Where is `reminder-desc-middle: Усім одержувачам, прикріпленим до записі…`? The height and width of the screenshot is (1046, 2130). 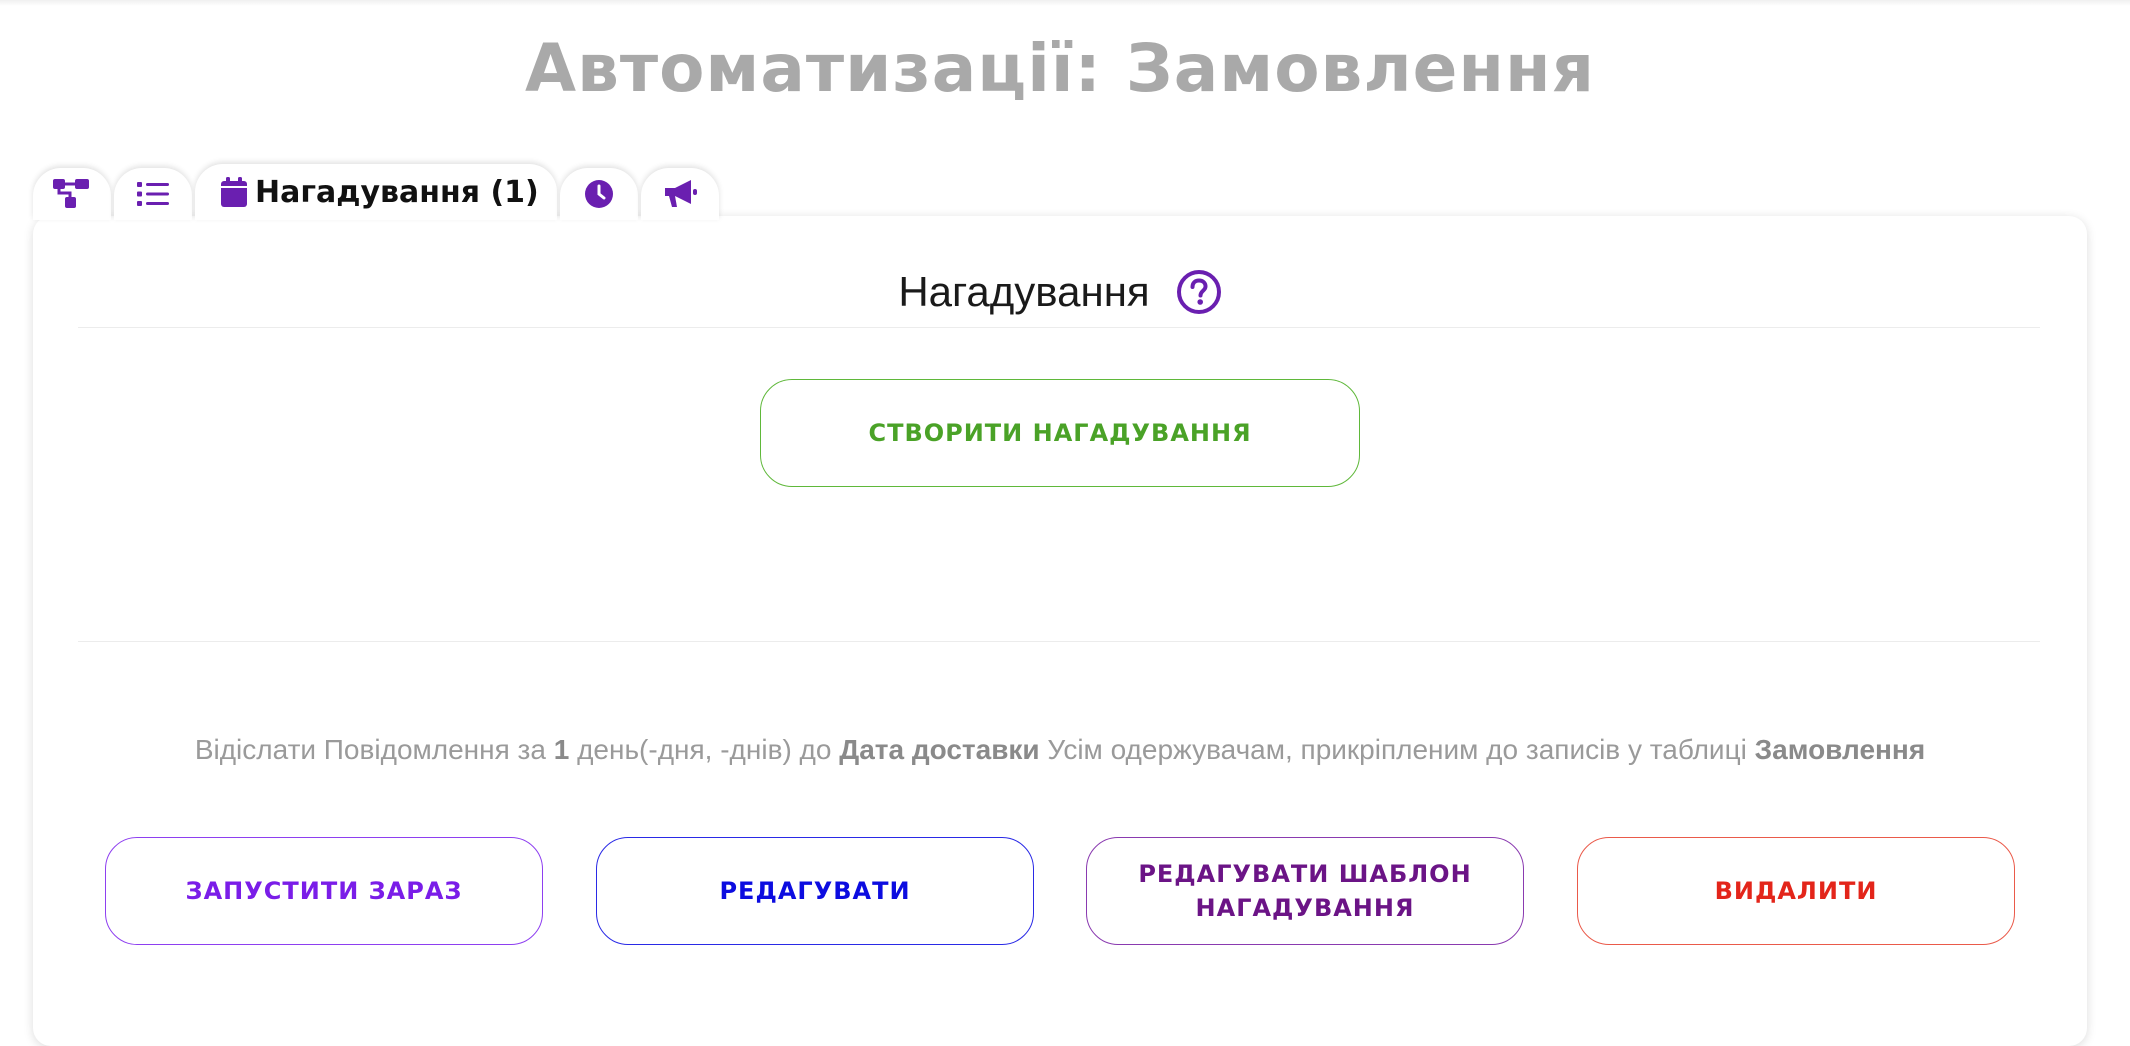
reminder-desc-middle: Усім одержувачам, прикріпленим до записі… is located at coordinates (1397, 749).